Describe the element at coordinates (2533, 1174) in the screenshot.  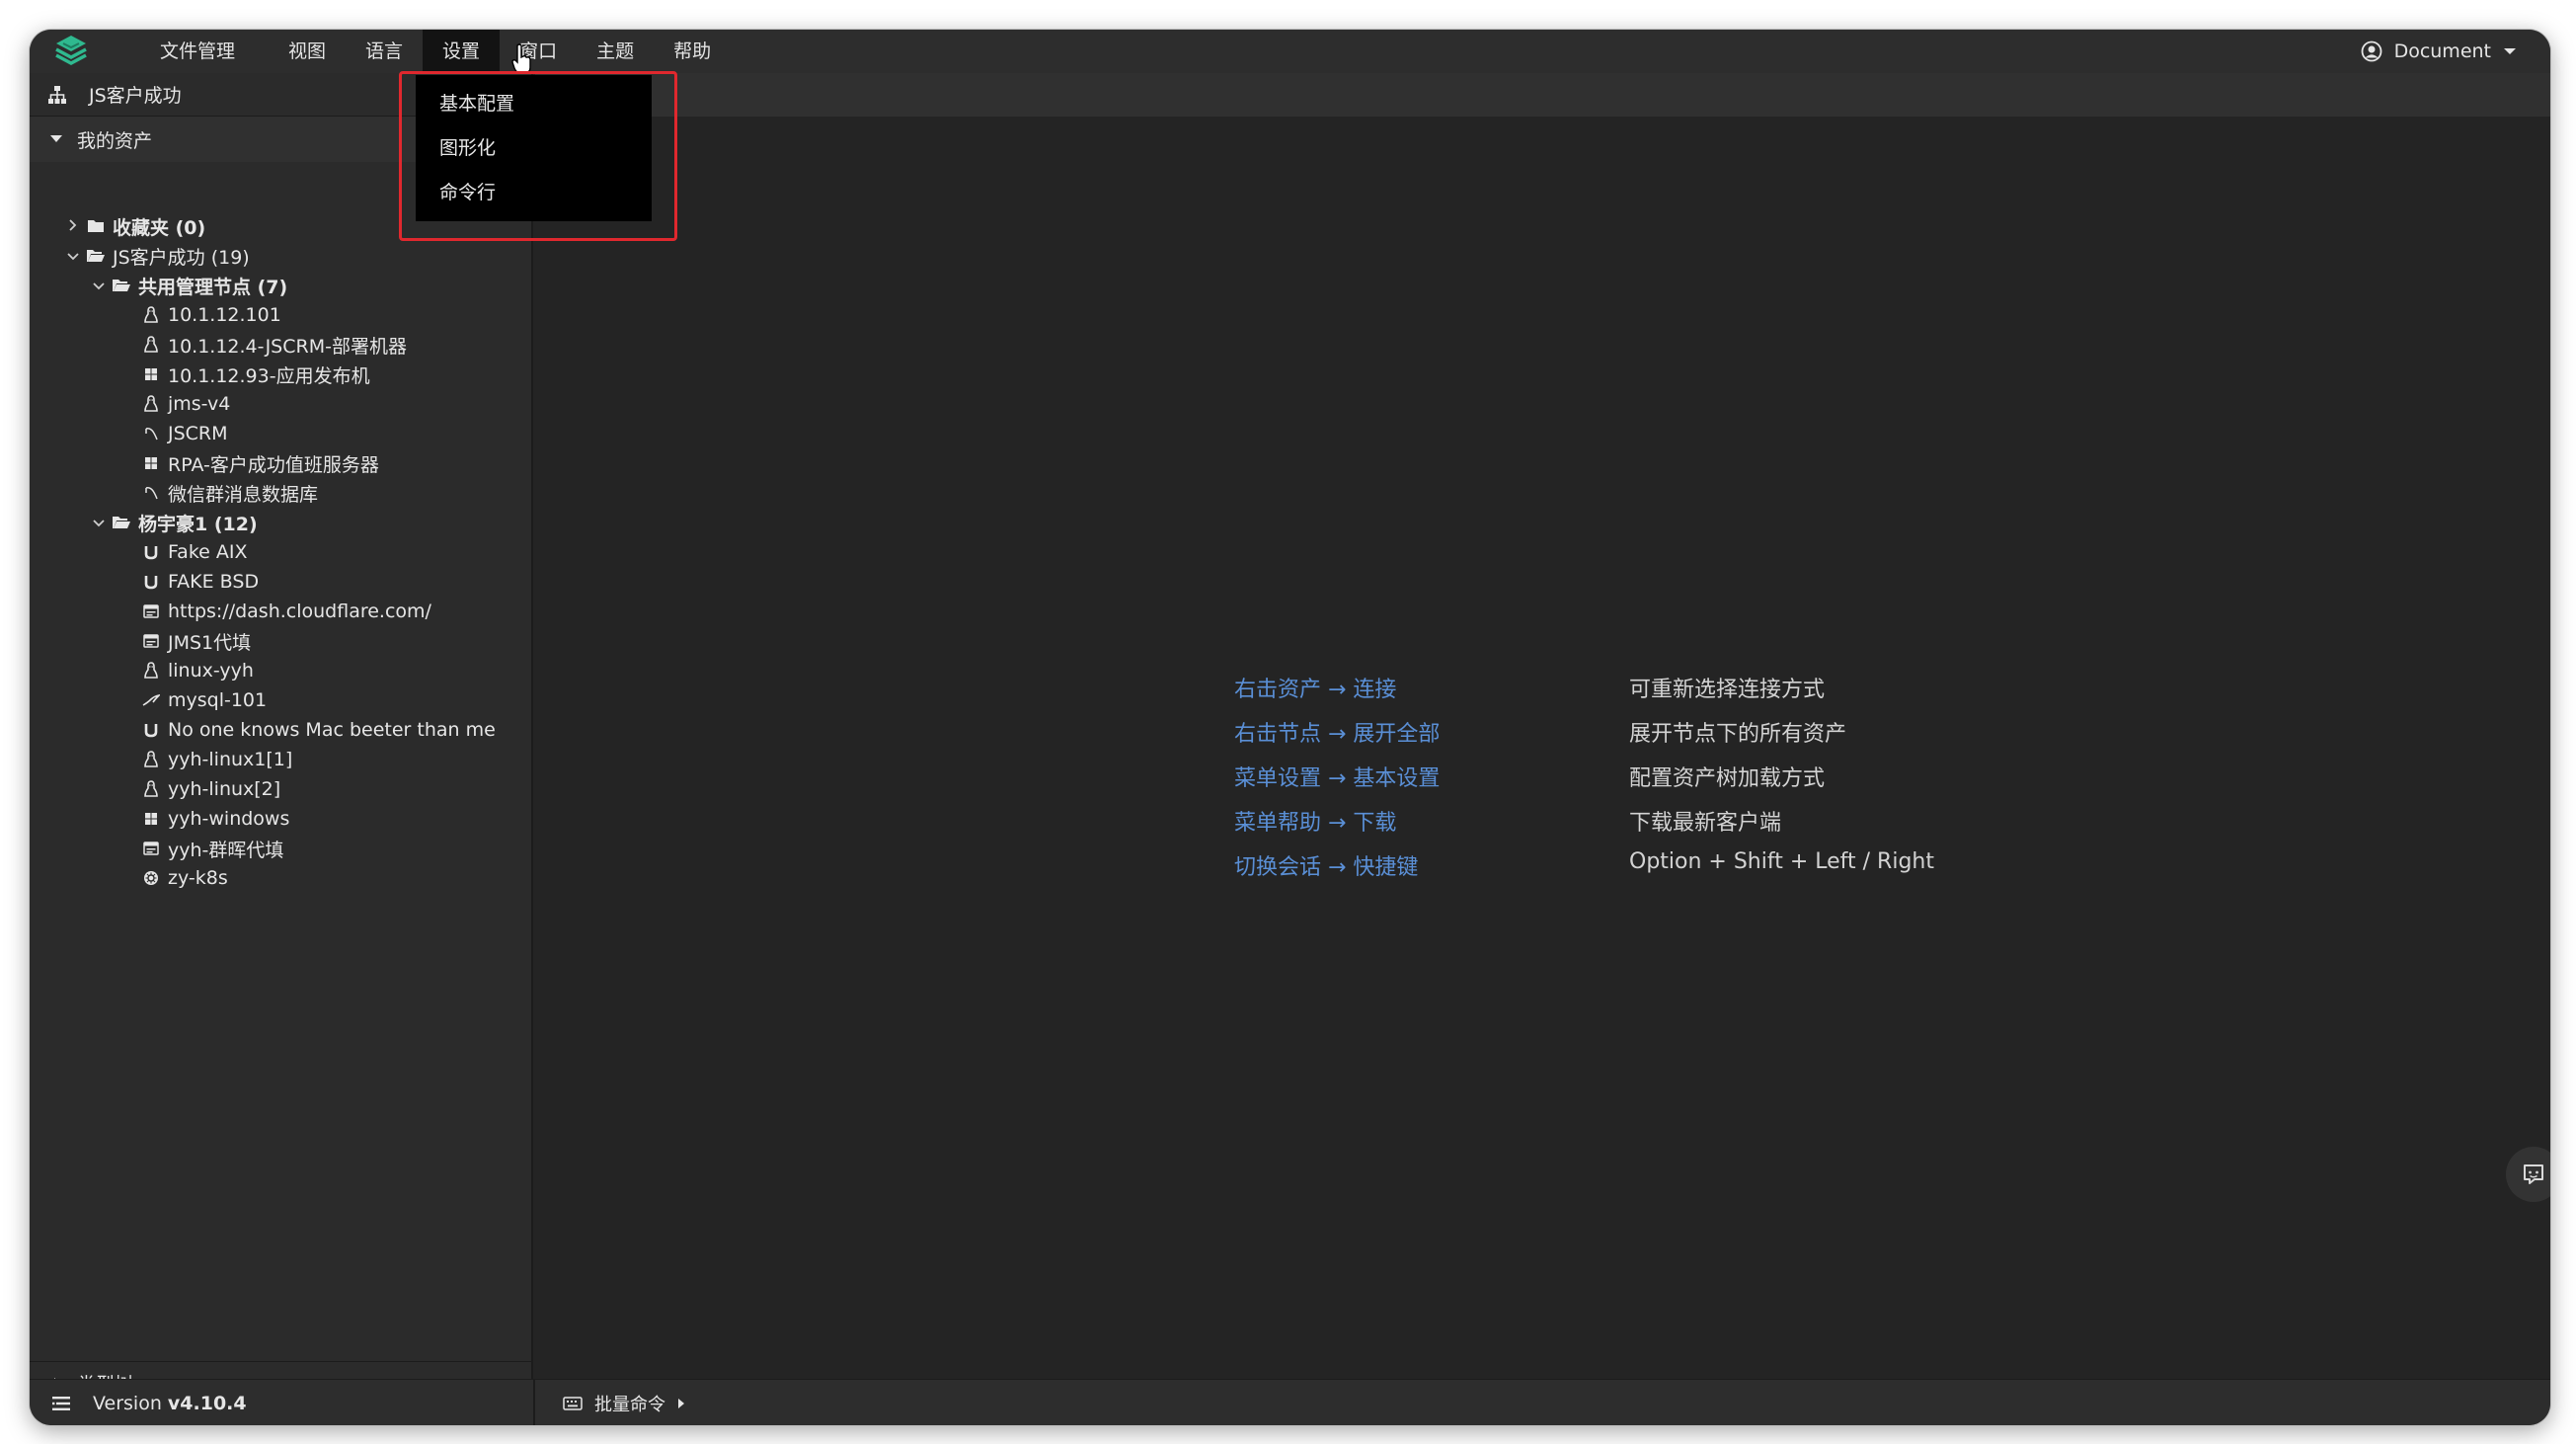
I see `chat-icon` at that location.